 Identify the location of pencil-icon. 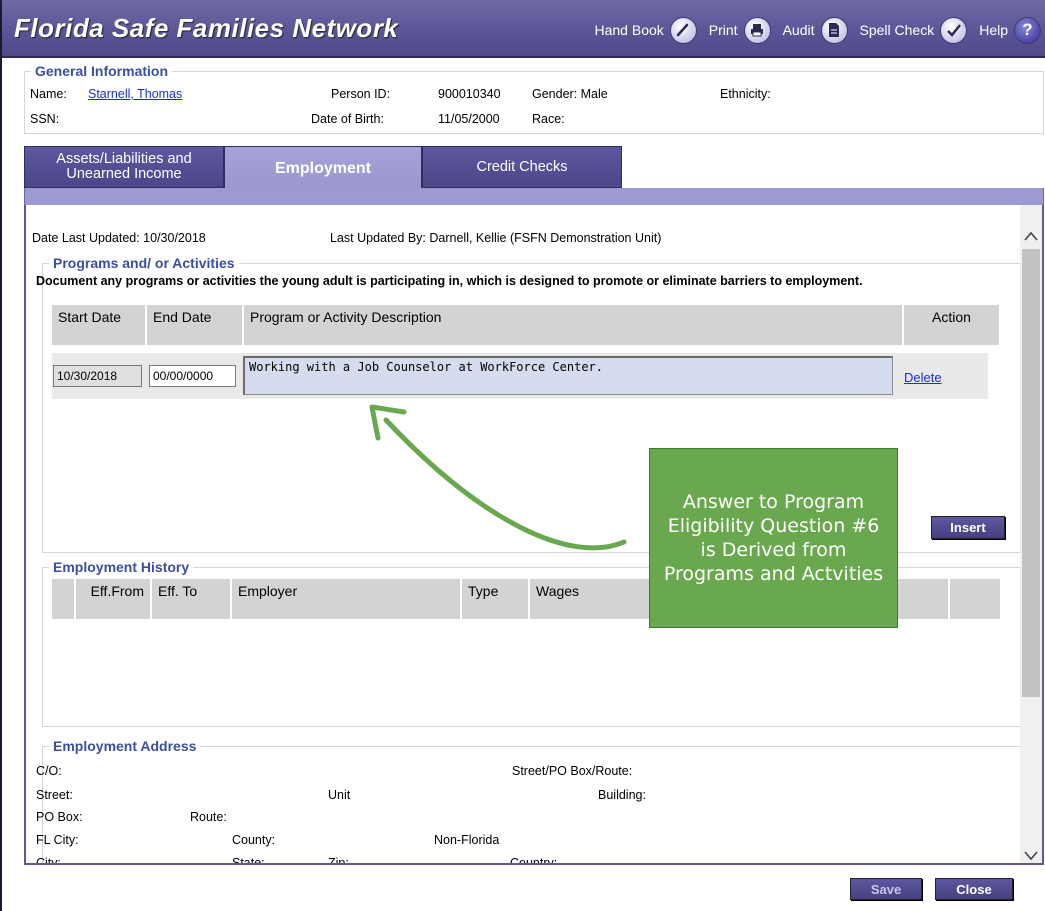
(683, 30).